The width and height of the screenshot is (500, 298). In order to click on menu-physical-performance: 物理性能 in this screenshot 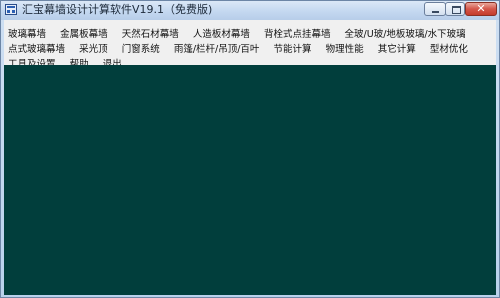, I will do `click(345, 49)`.